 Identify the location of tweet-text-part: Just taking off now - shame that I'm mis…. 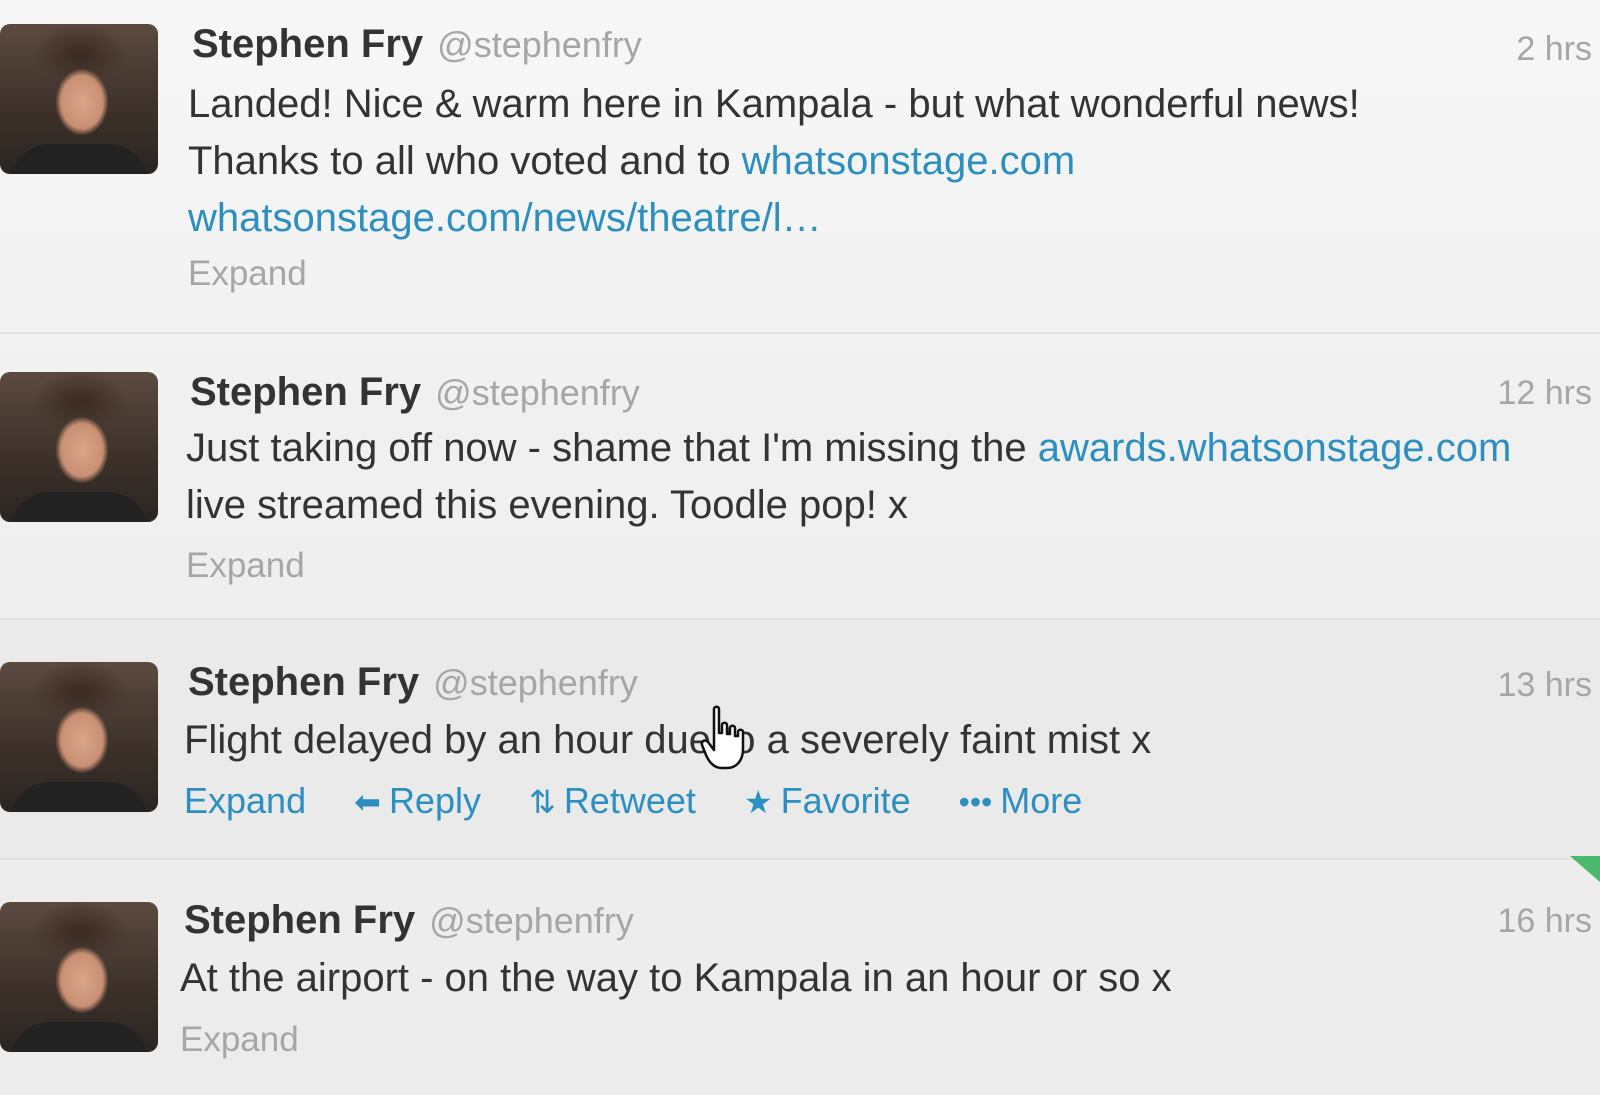
(612, 448).